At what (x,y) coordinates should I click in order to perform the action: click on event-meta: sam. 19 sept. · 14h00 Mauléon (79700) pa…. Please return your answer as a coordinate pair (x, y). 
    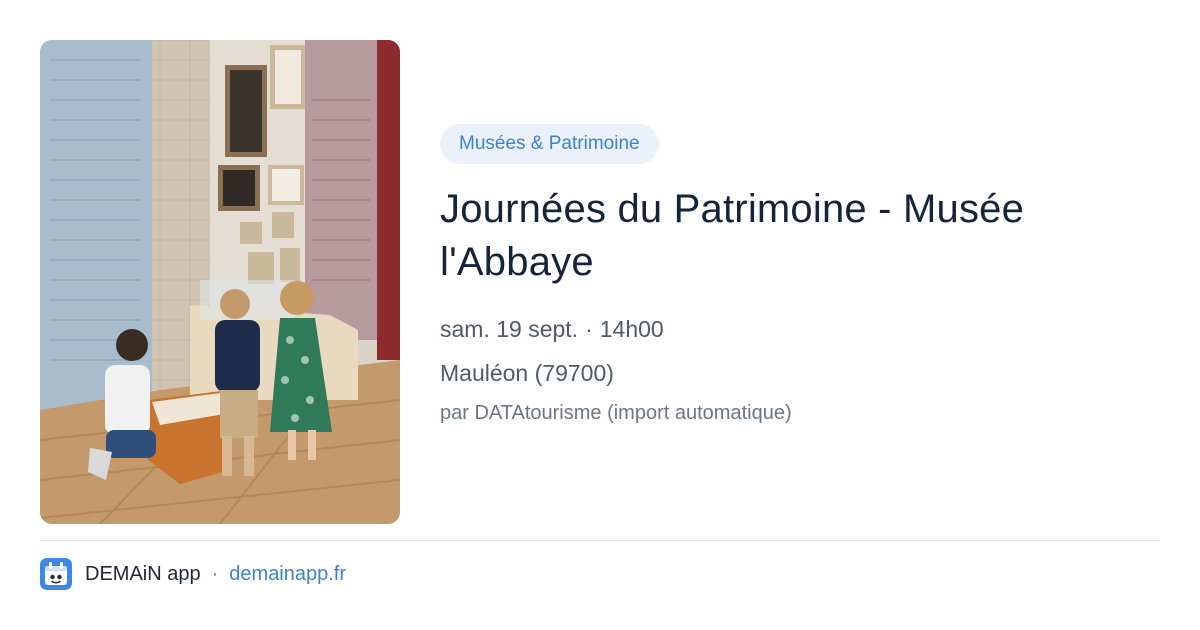
    Looking at the image, I should click on (800, 370).